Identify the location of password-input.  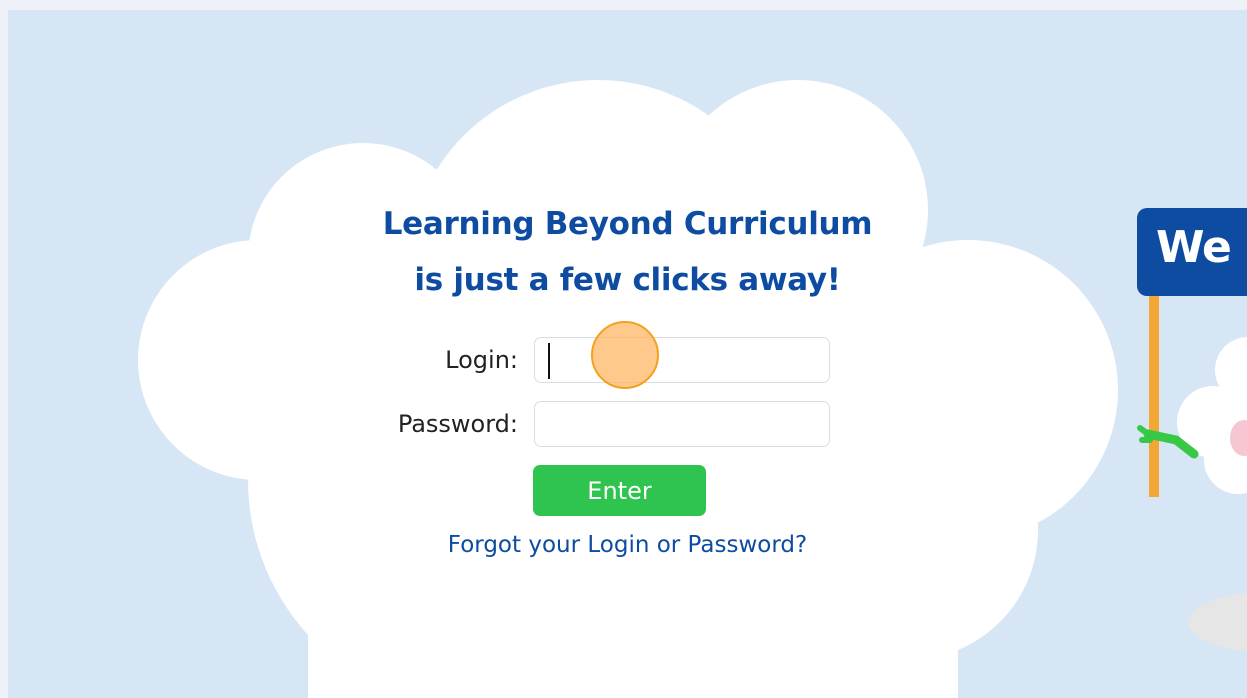
(682, 424).